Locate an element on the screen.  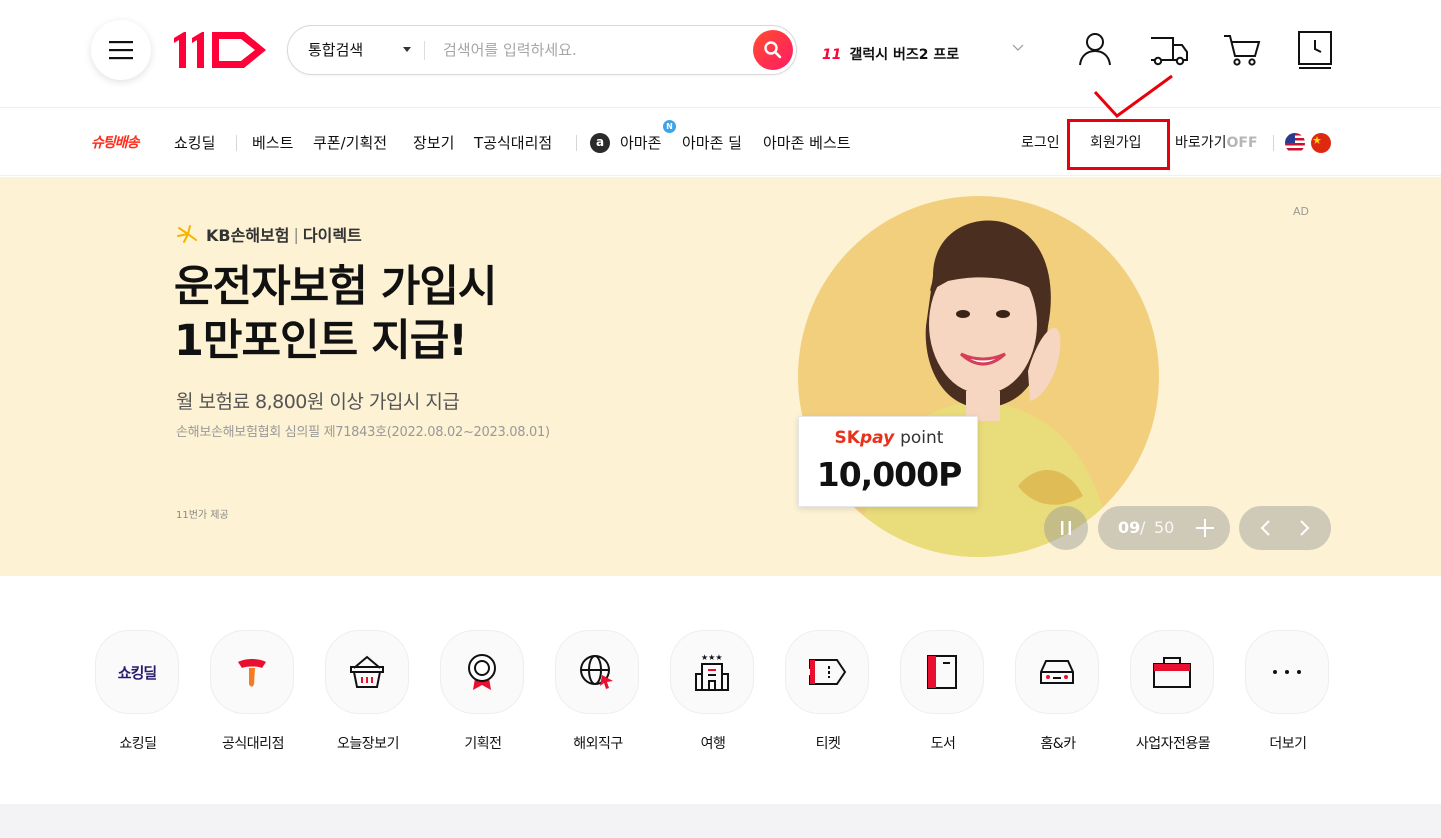
shortcut-toggle: 바로가기OFF is located at coordinates (1216, 143).